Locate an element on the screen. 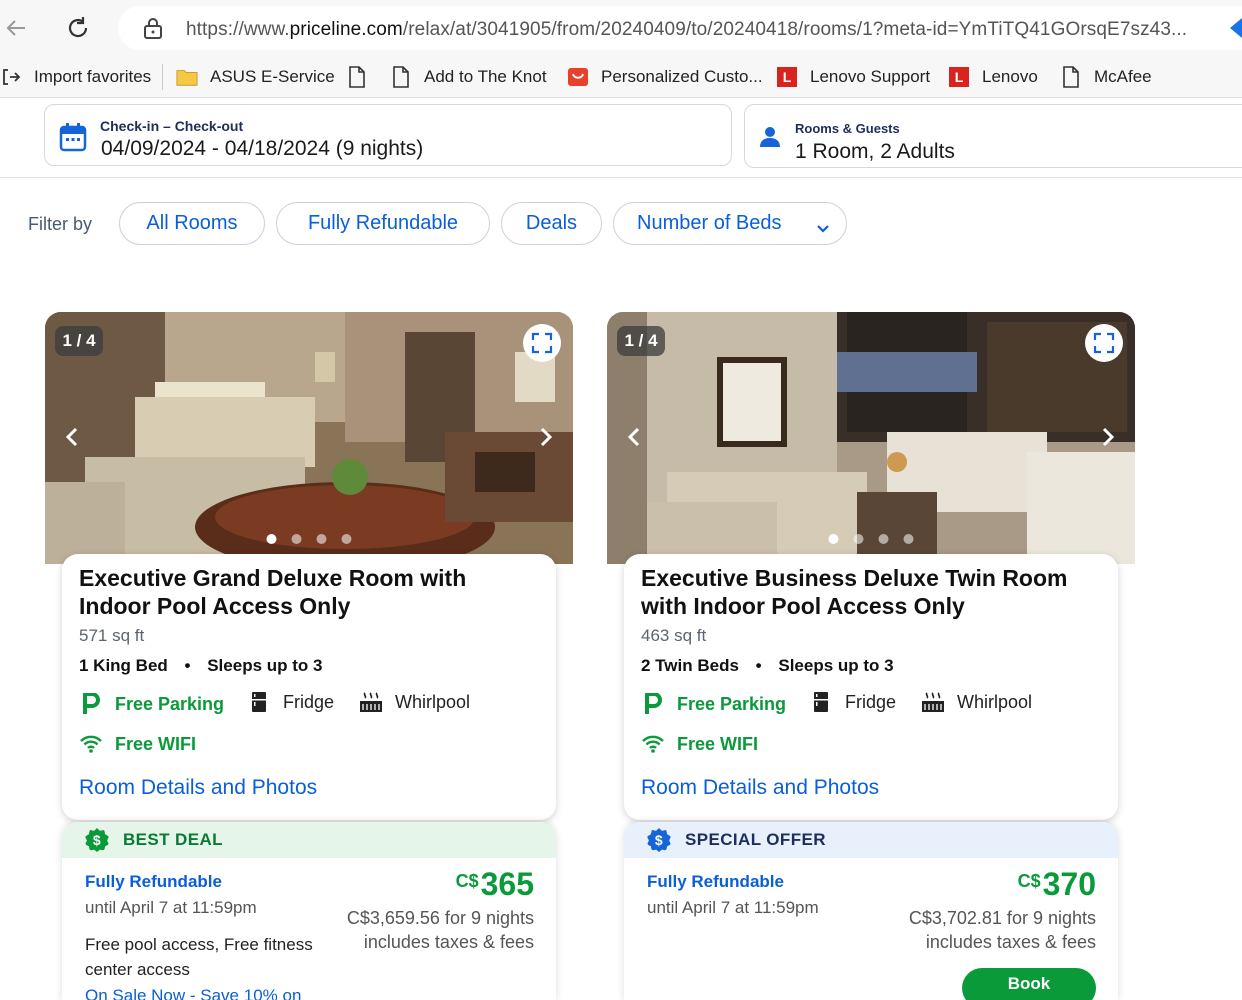 This screenshot has width=1242, height=1000. nightly-price: C$ 365 is located at coordinates (495, 884).